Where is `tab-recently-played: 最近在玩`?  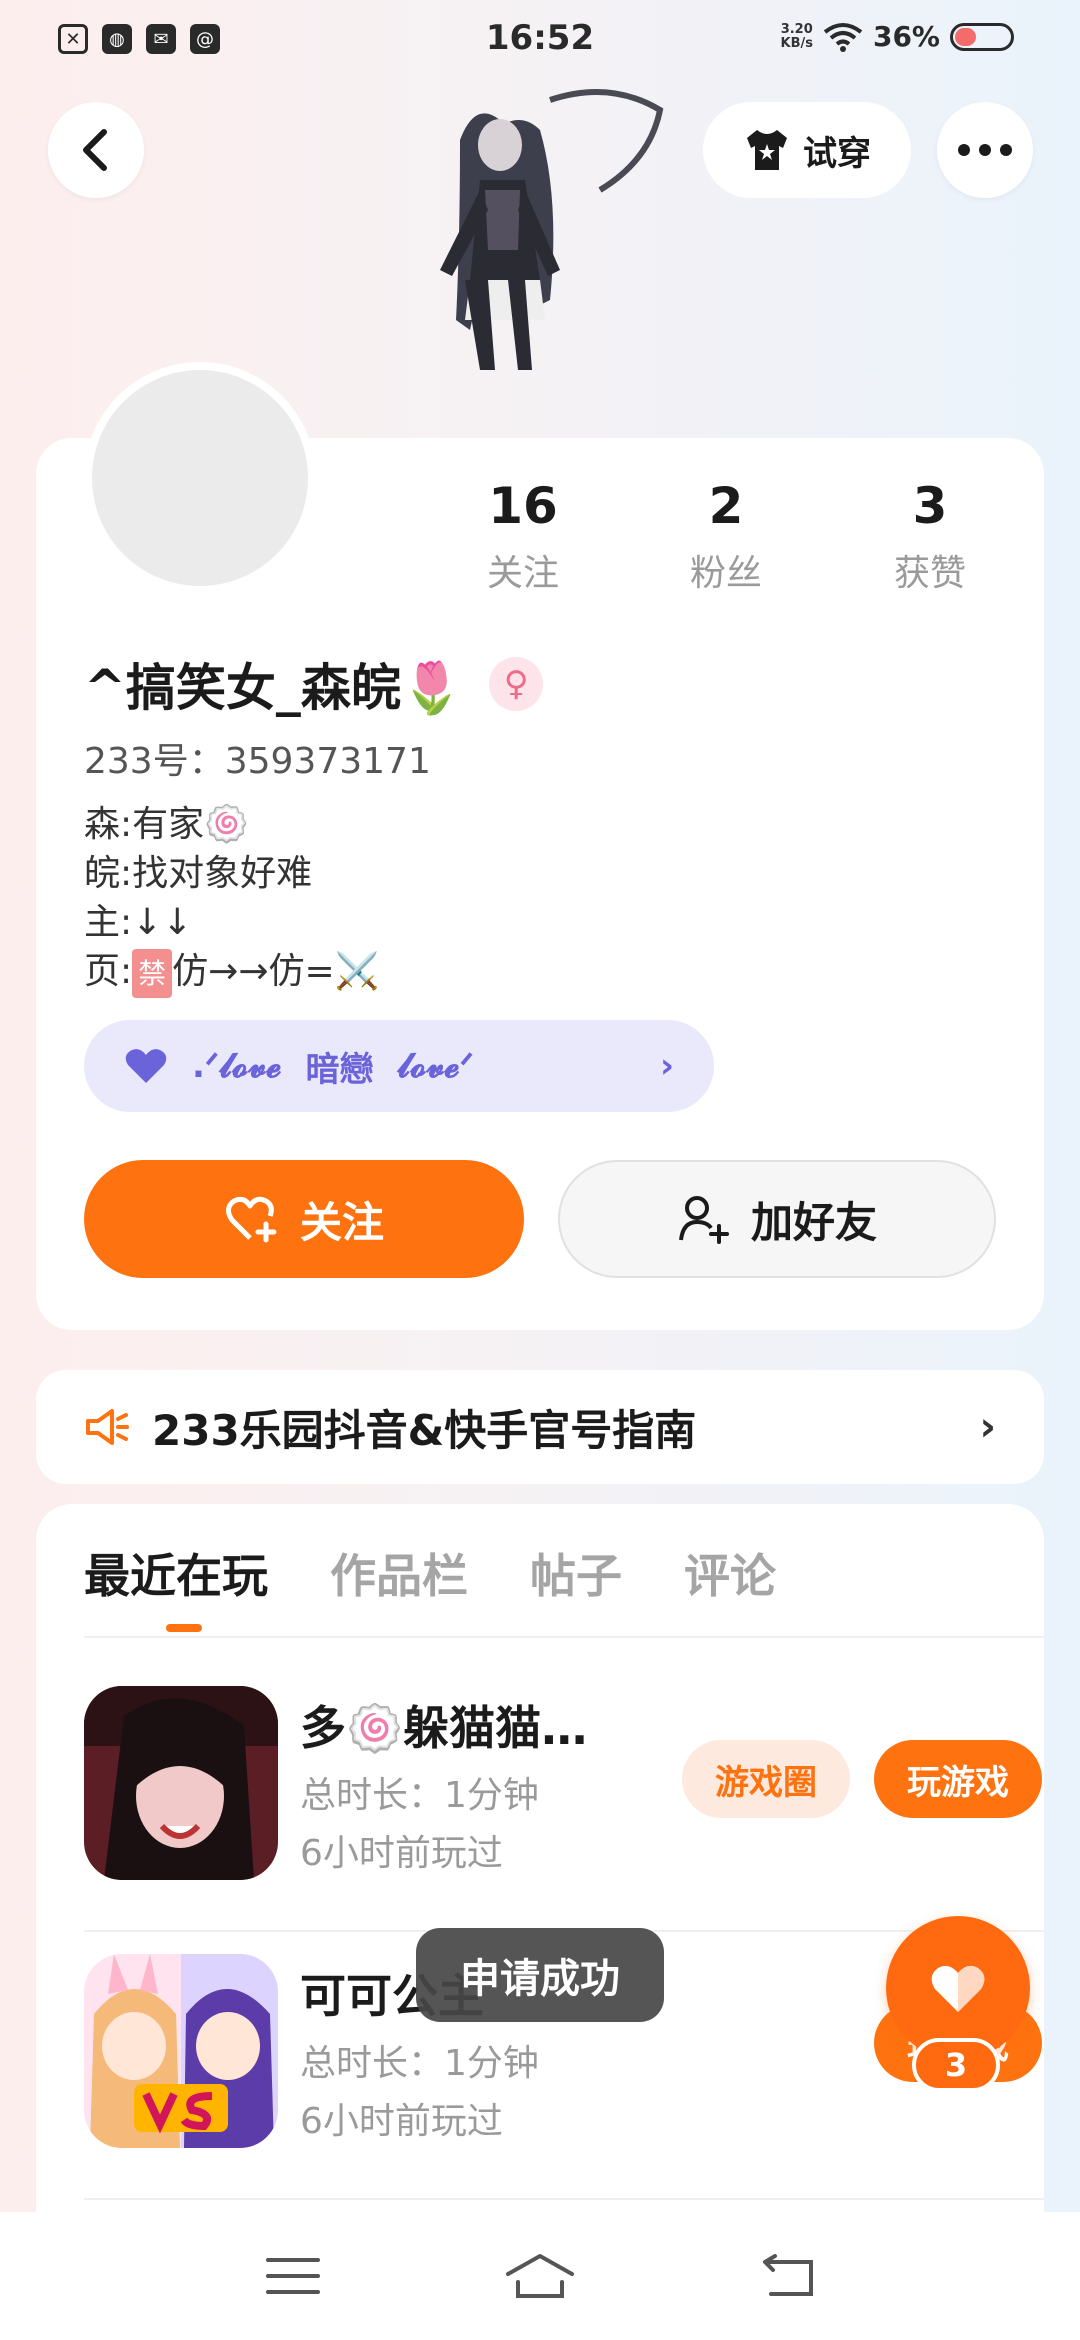
tab-recently-played: 最近在玩 is located at coordinates (176, 1573).